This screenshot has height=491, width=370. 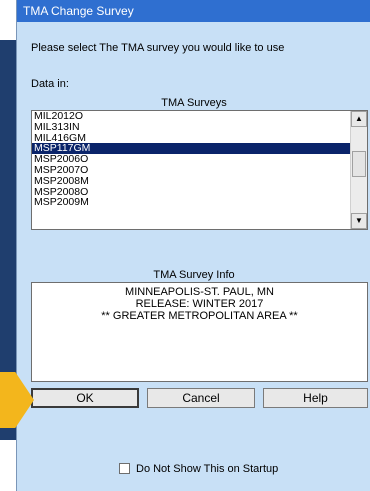 What do you see at coordinates (207, 469) in the screenshot?
I see `startup-checkbox-label: Do Not Show This on Startup` at bounding box center [207, 469].